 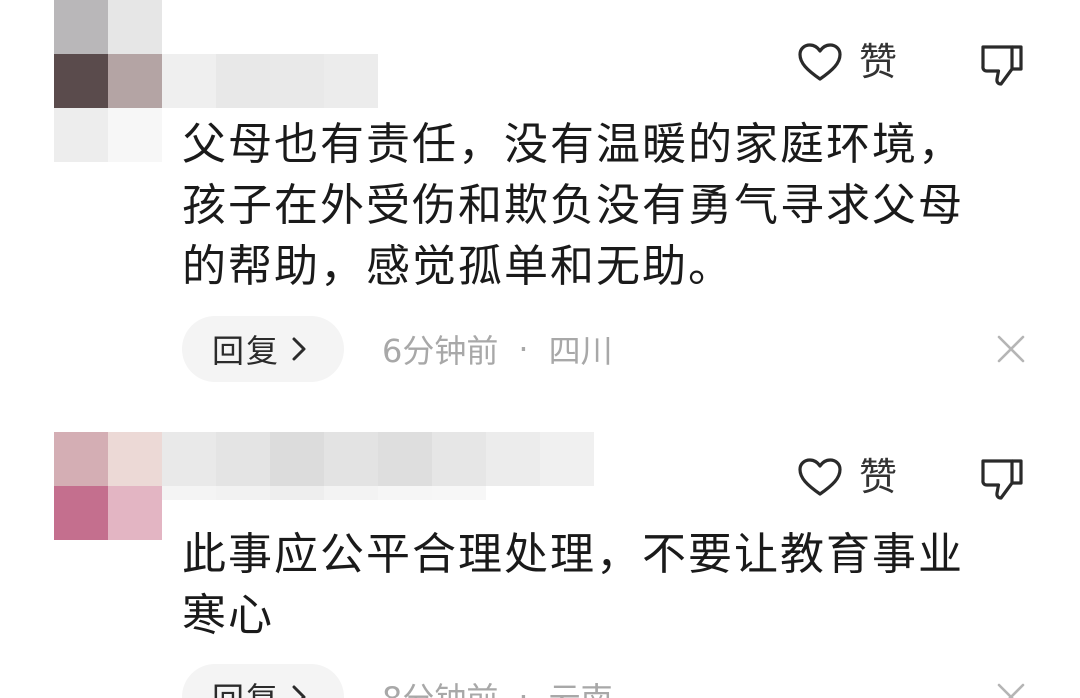 What do you see at coordinates (820, 477) in the screenshot?
I see `heart-outline-icon` at bounding box center [820, 477].